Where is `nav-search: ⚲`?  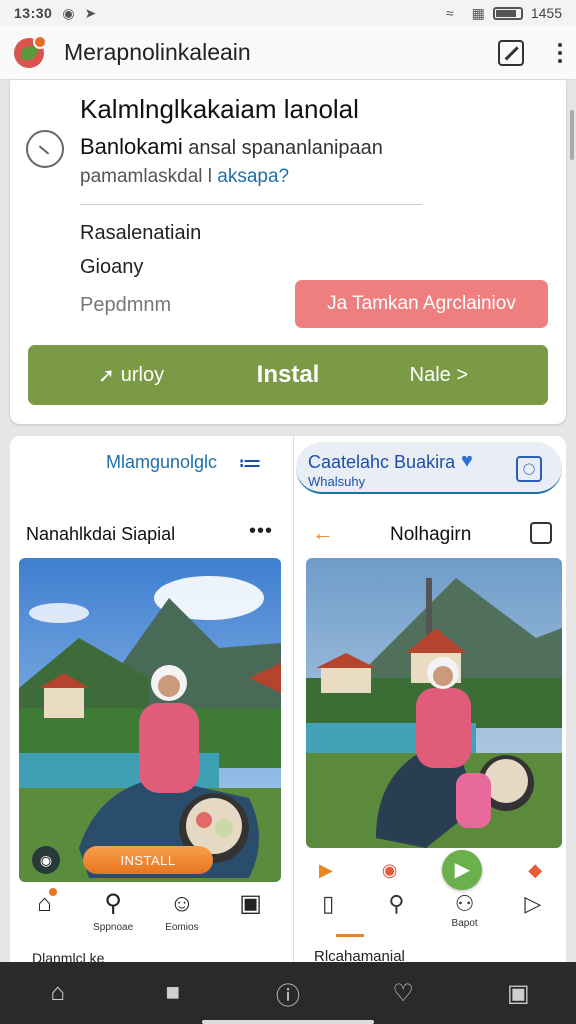 nav-search: ⚲ is located at coordinates (396, 914).